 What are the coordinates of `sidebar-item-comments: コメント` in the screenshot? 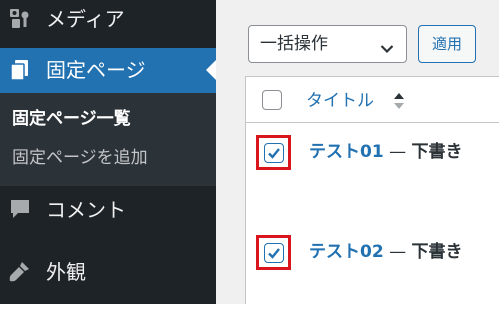 It's located at (108, 210).